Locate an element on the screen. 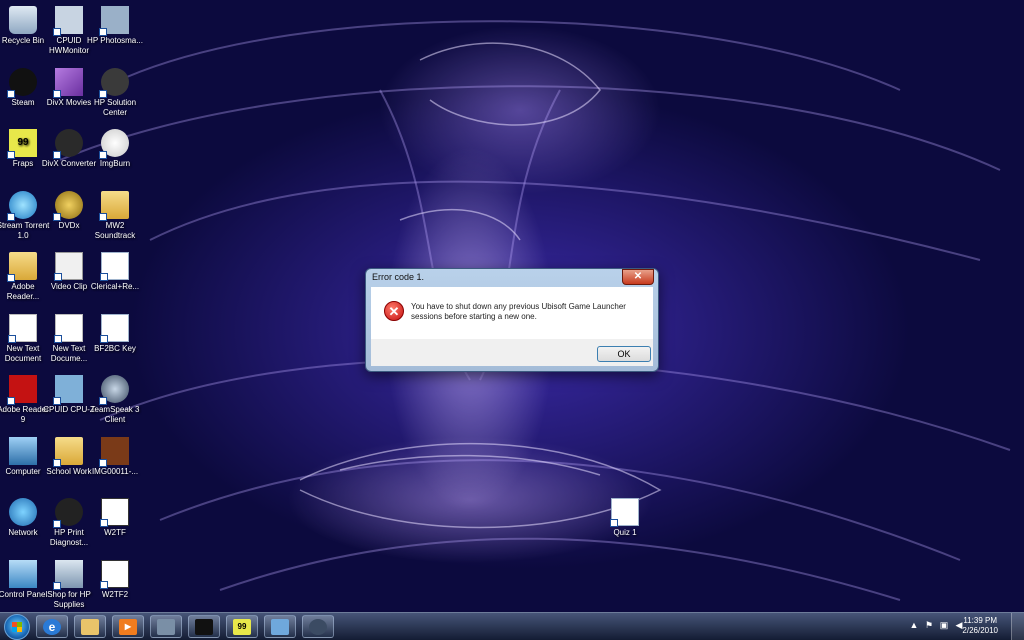  desktop-icon-label: ImgBurn is located at coordinates (115, 163).